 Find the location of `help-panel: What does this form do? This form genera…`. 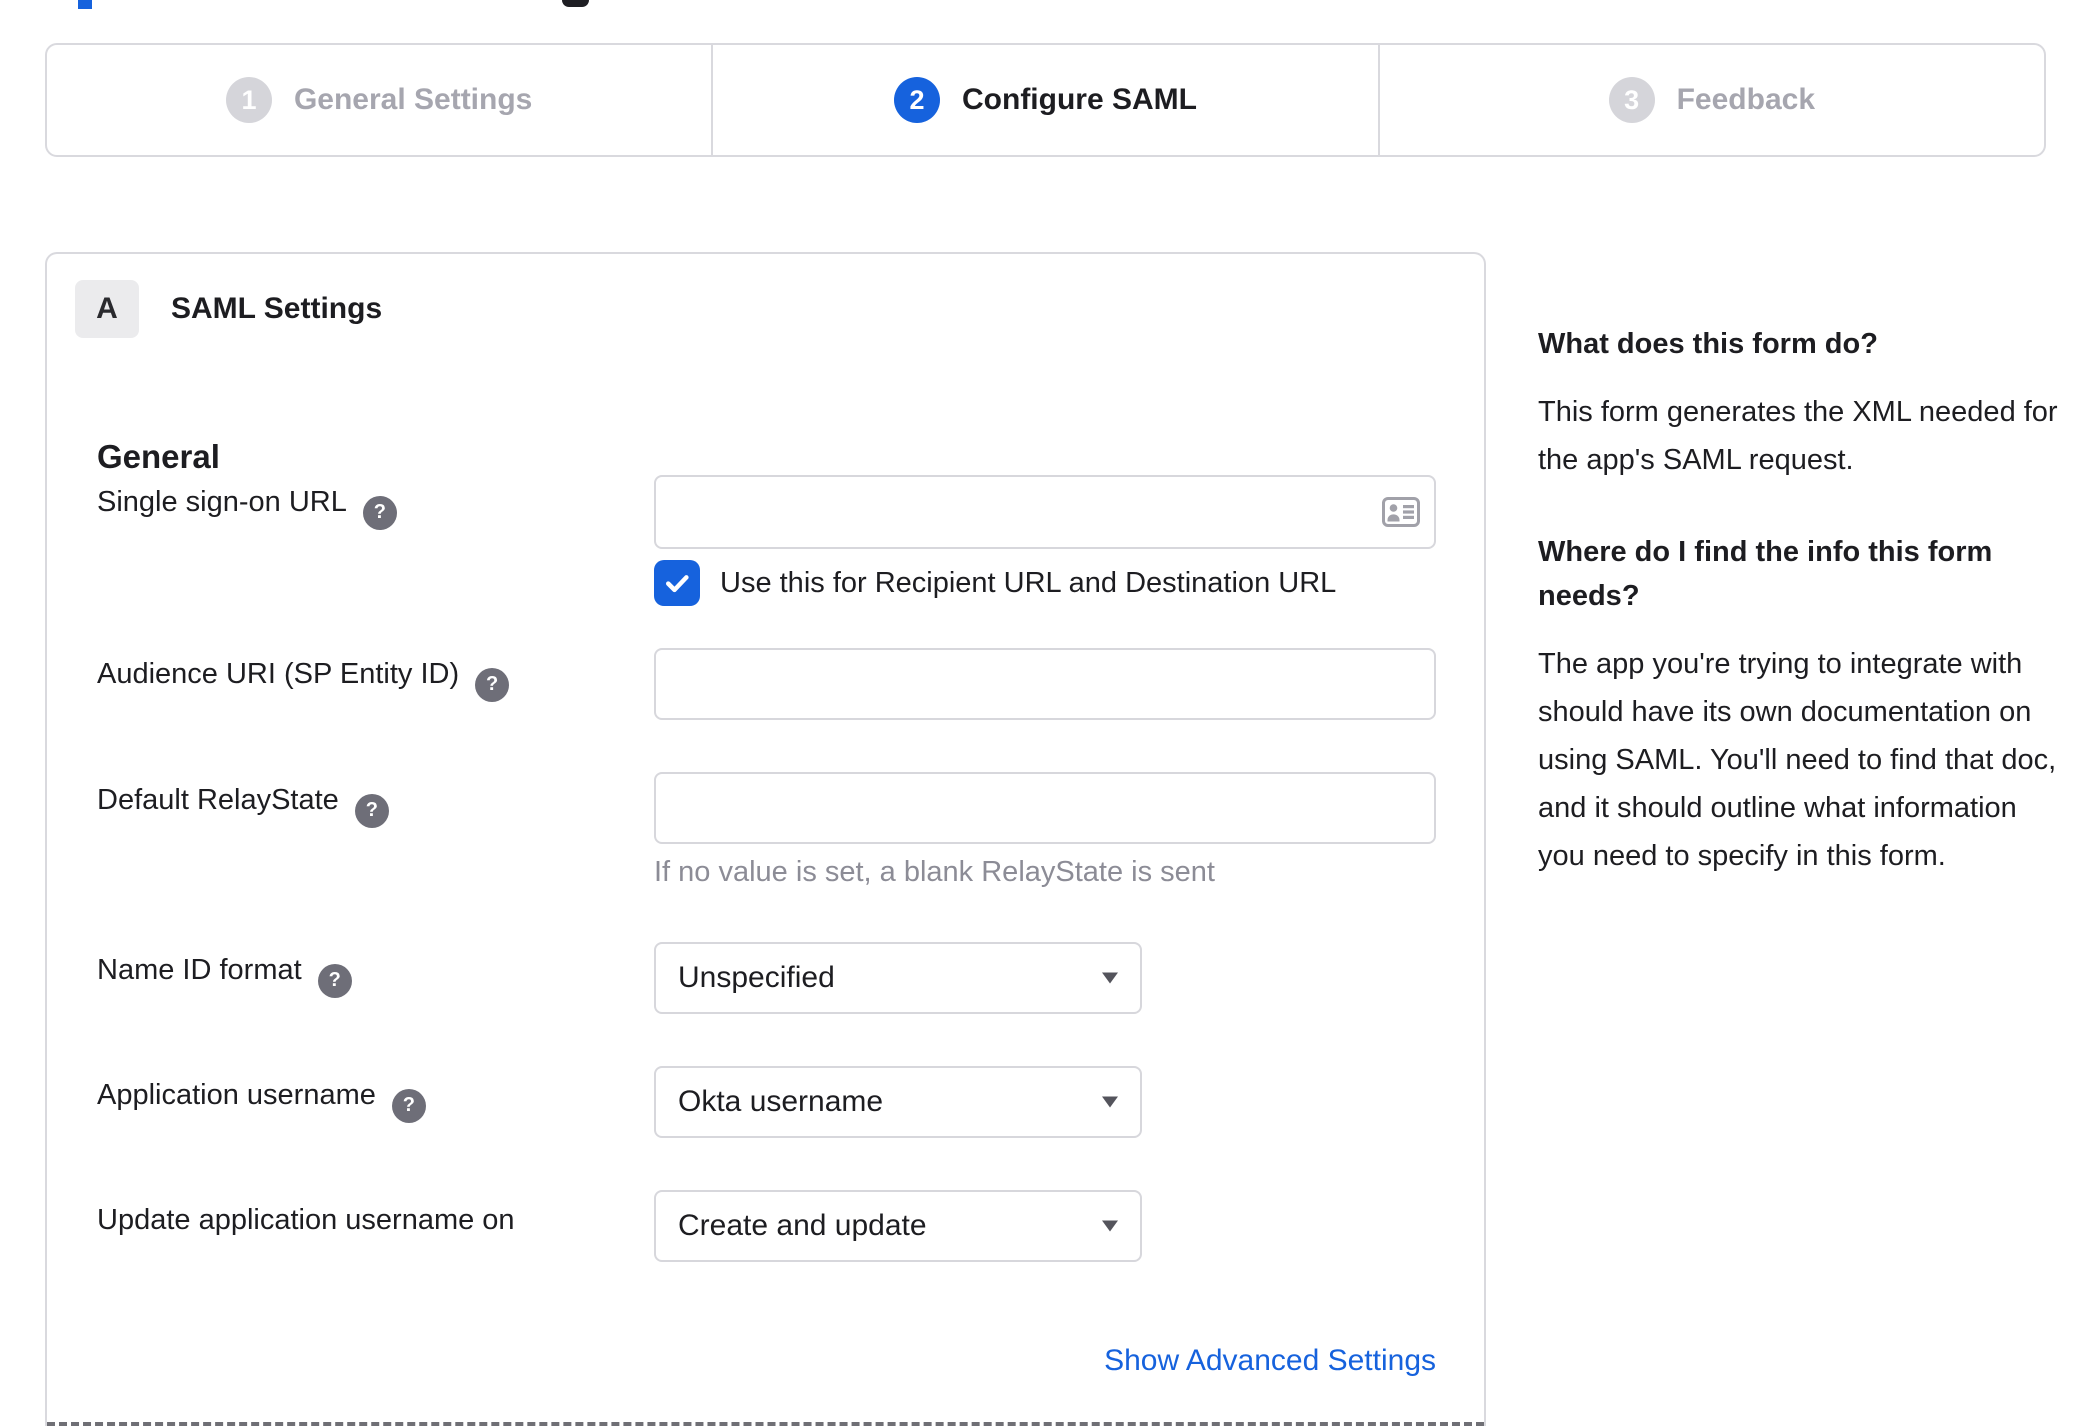

help-panel: What does this form do? This form genera… is located at coordinates (1798, 601).